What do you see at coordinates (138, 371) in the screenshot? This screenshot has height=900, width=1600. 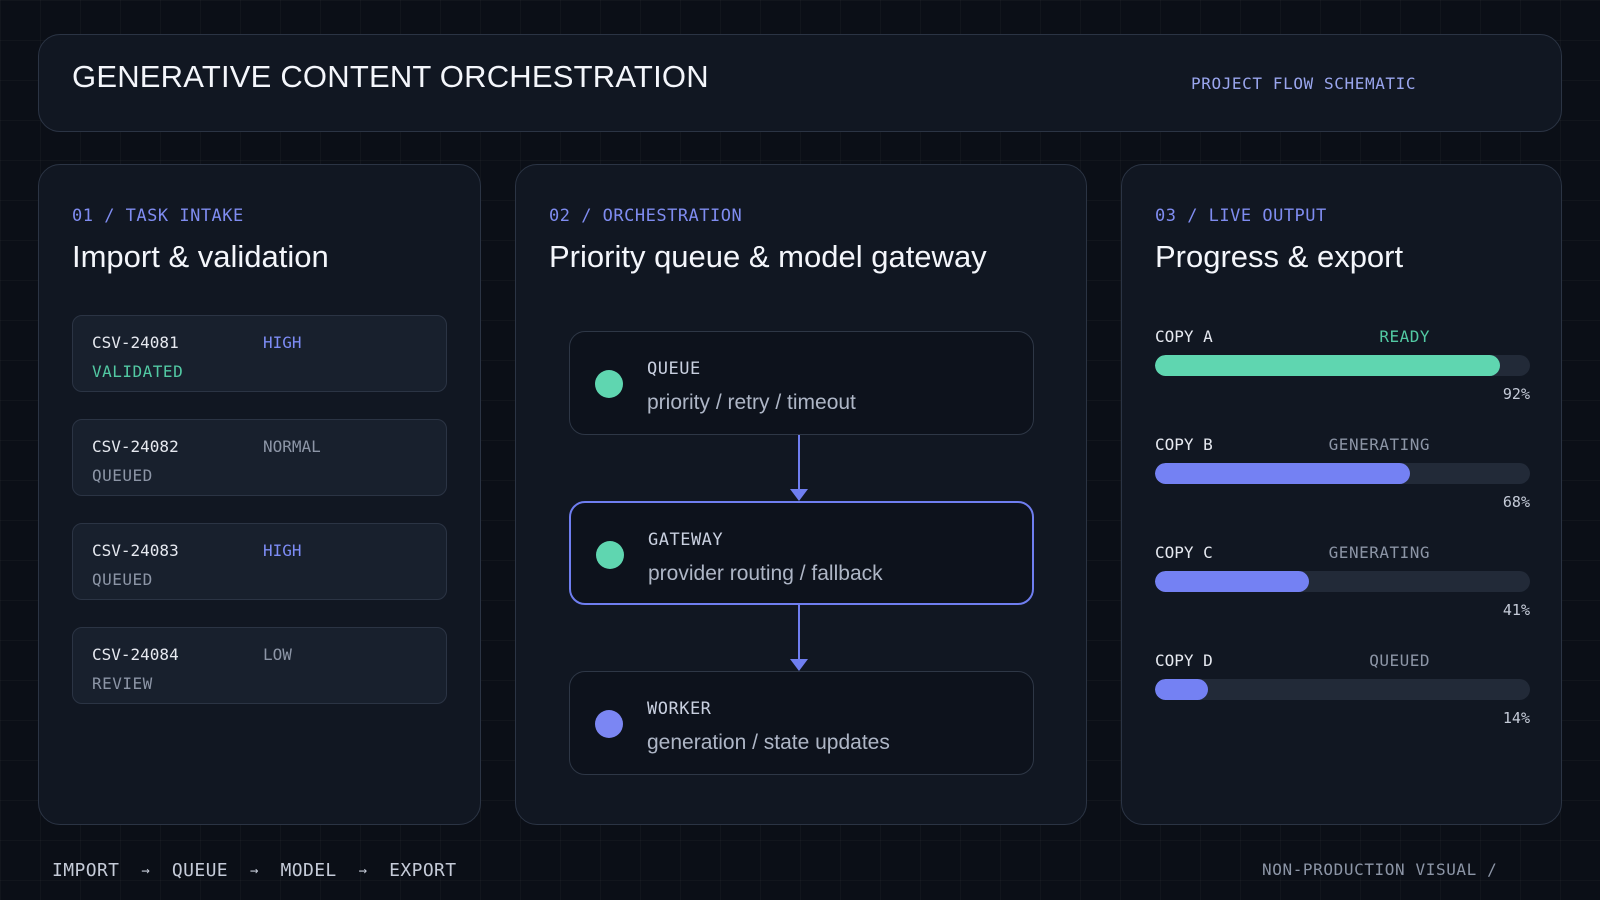 I see `task-status: VALIDATED` at bounding box center [138, 371].